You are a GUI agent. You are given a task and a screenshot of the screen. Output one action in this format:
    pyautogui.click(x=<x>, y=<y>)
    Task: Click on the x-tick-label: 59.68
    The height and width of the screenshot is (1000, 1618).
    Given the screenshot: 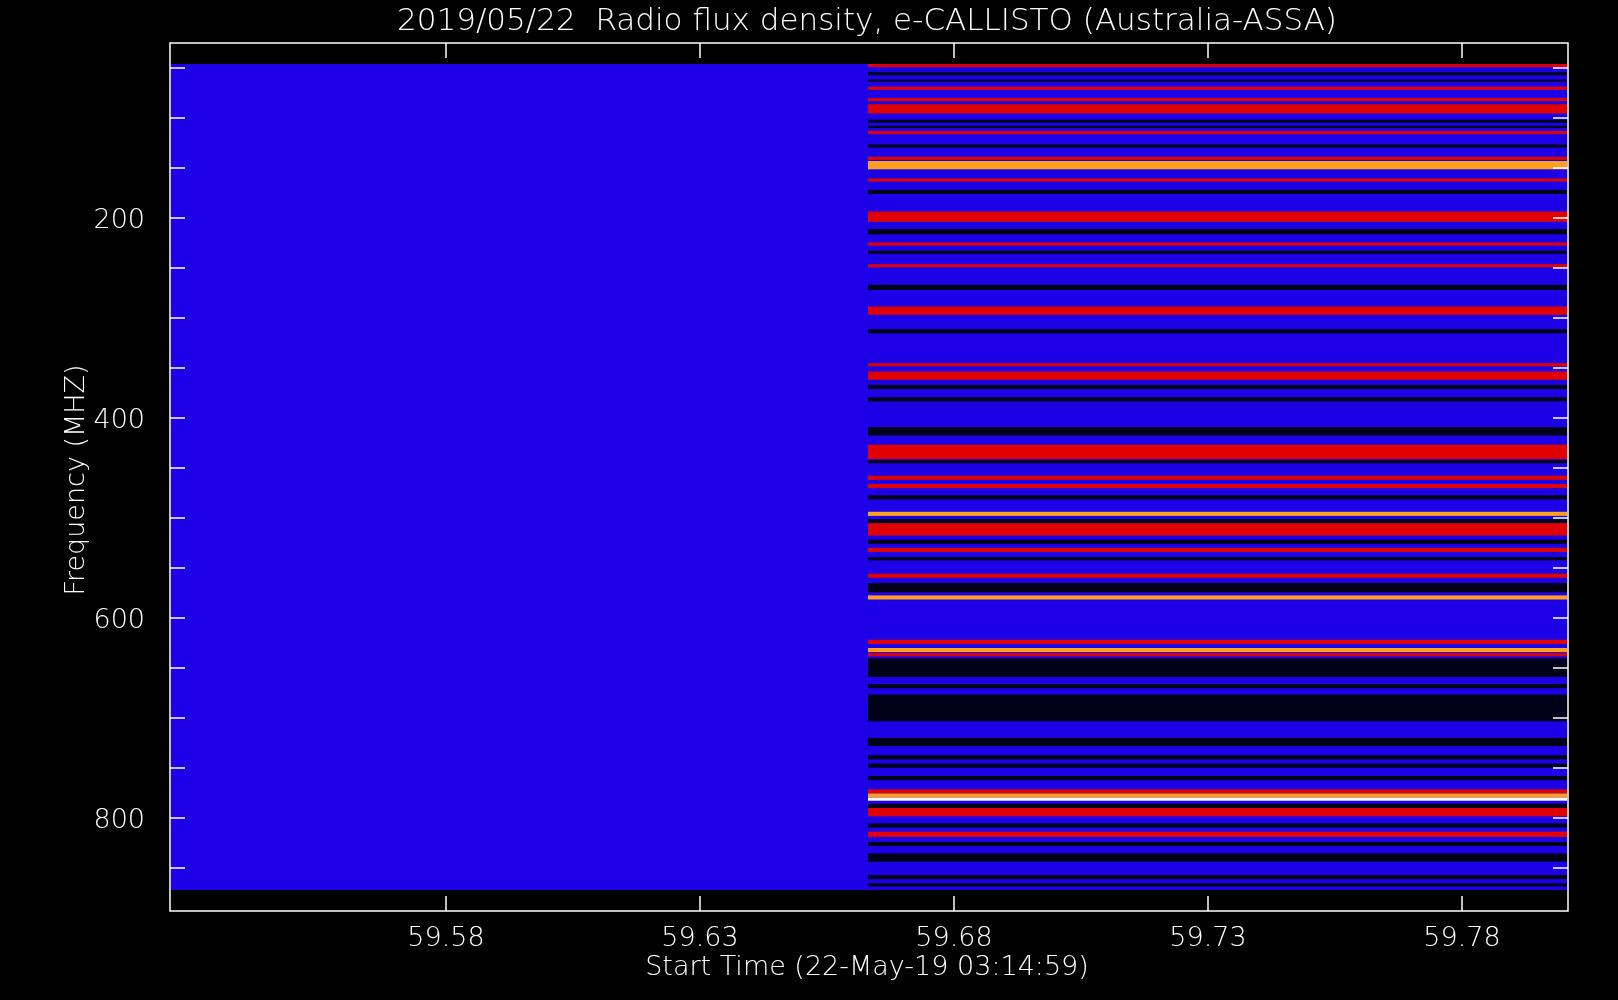 What is the action you would take?
    pyautogui.click(x=954, y=936)
    